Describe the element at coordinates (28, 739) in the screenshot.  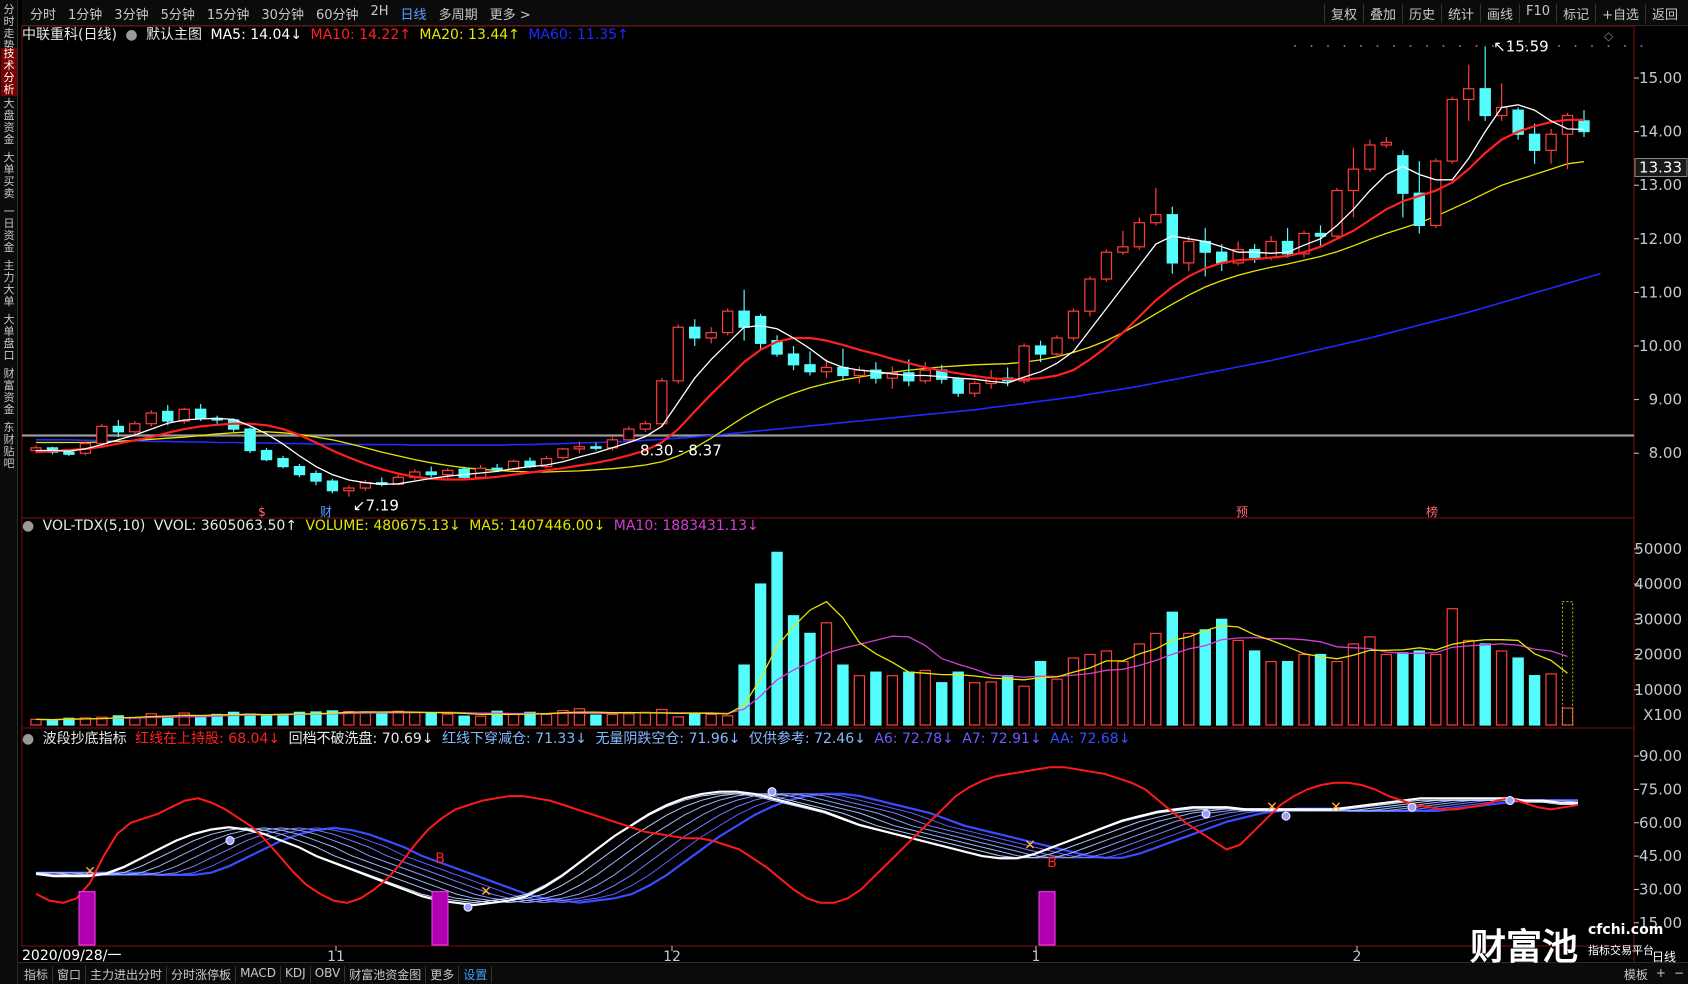
I see `indicator-toggle-icon: ●` at that location.